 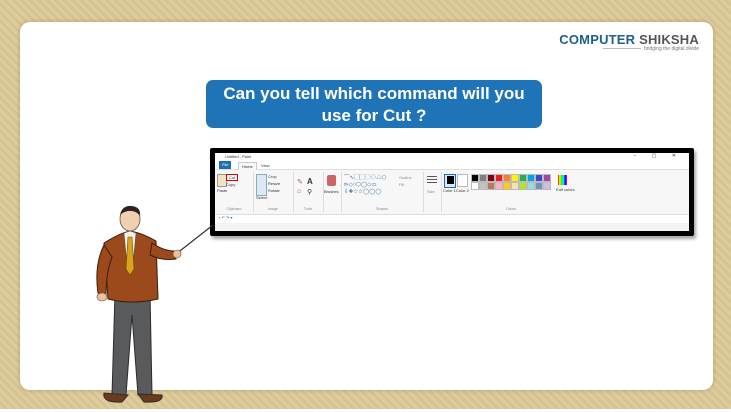 I want to click on redo-icon: ↷, so click(x=227, y=217).